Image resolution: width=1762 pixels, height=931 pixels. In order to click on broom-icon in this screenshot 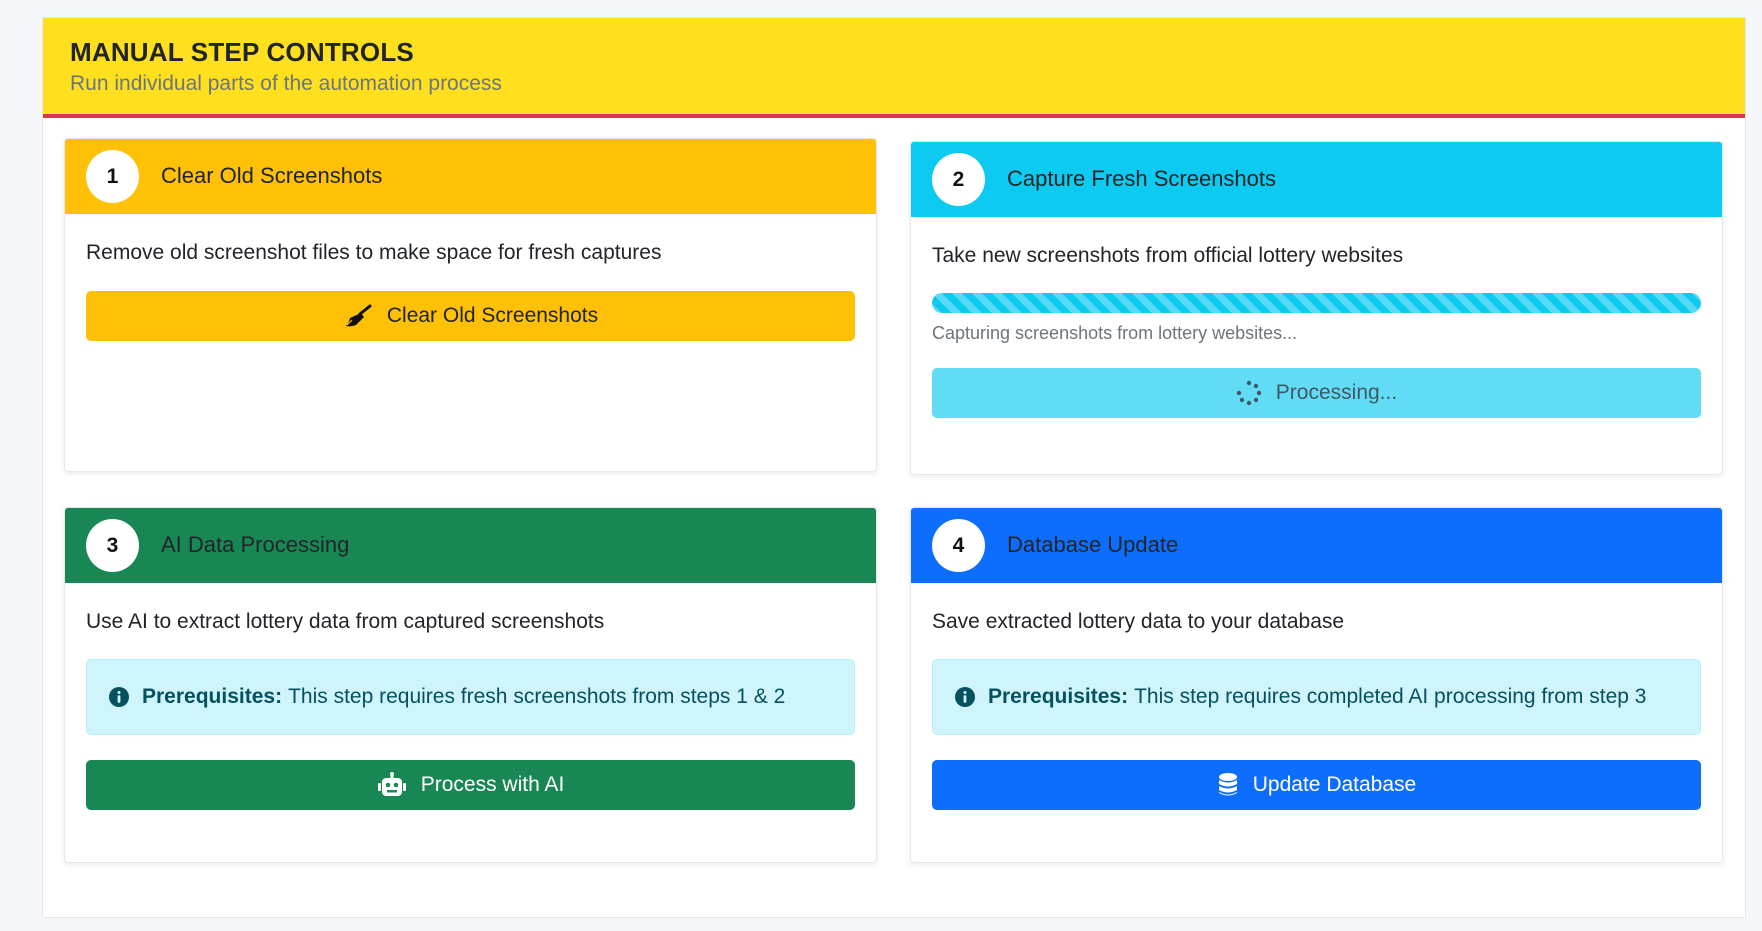, I will do `click(358, 315)`.